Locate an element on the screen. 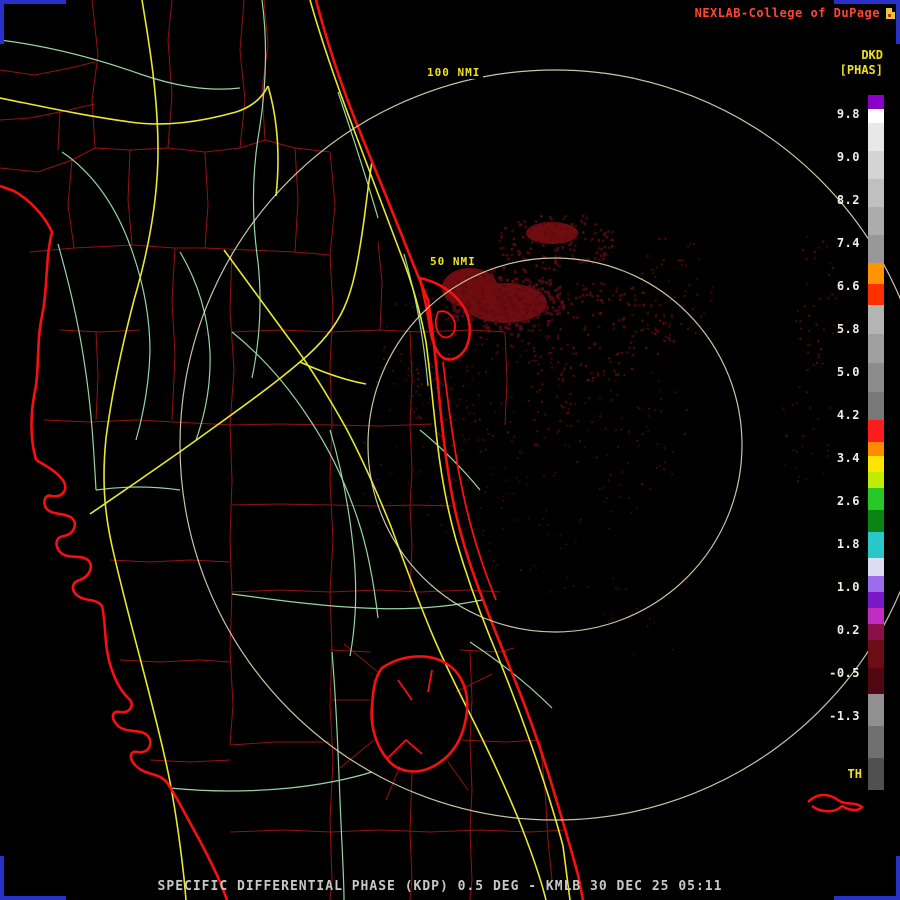 This screenshot has height=900, width=900. colorbar-tick-label: 1.0 is located at coordinates (848, 587).